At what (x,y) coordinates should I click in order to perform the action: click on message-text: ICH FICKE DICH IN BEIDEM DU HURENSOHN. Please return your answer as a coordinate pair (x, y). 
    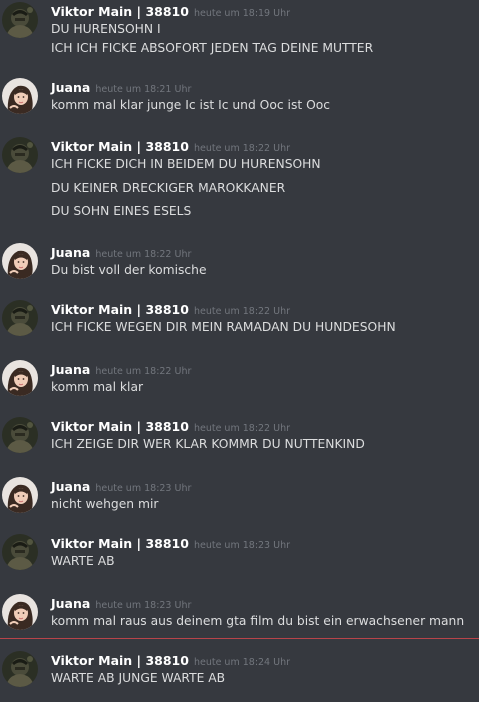
    Looking at the image, I should click on (186, 164).